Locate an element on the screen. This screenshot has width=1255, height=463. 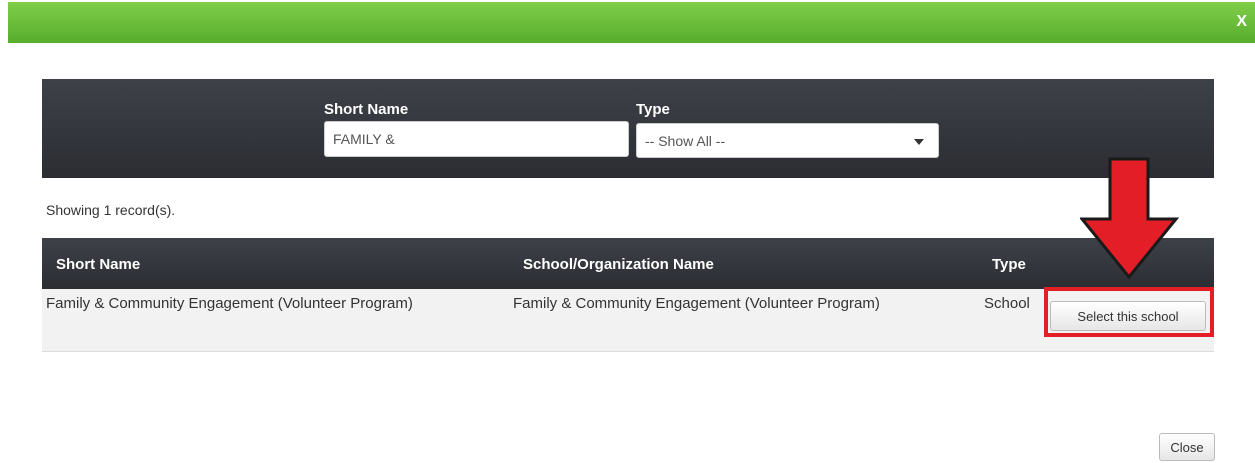
type-select-value: -- Show All -- is located at coordinates (685, 141).